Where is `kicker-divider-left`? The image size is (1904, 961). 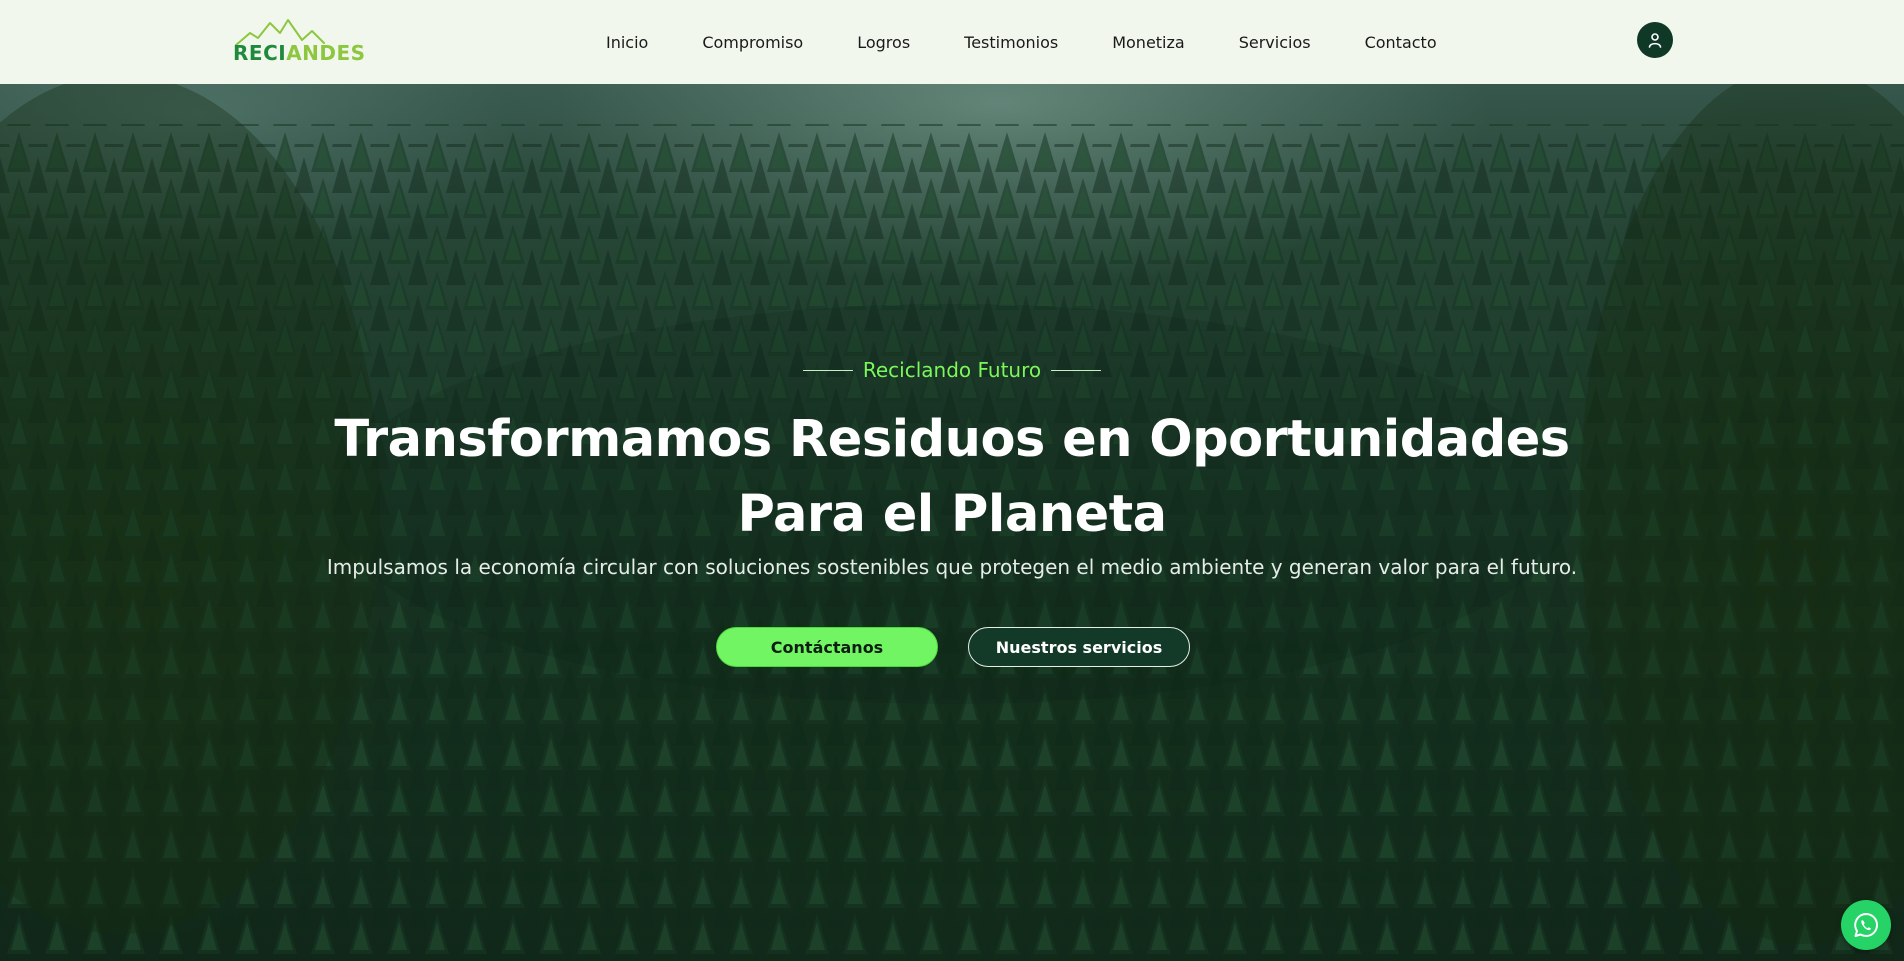 kicker-divider-left is located at coordinates (827, 370).